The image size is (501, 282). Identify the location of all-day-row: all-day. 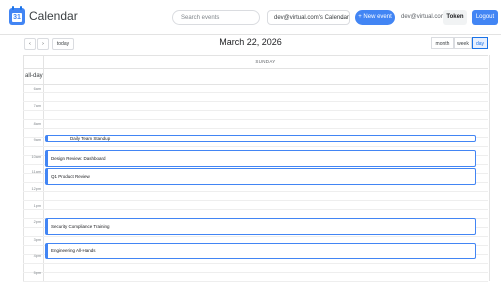
(255, 76).